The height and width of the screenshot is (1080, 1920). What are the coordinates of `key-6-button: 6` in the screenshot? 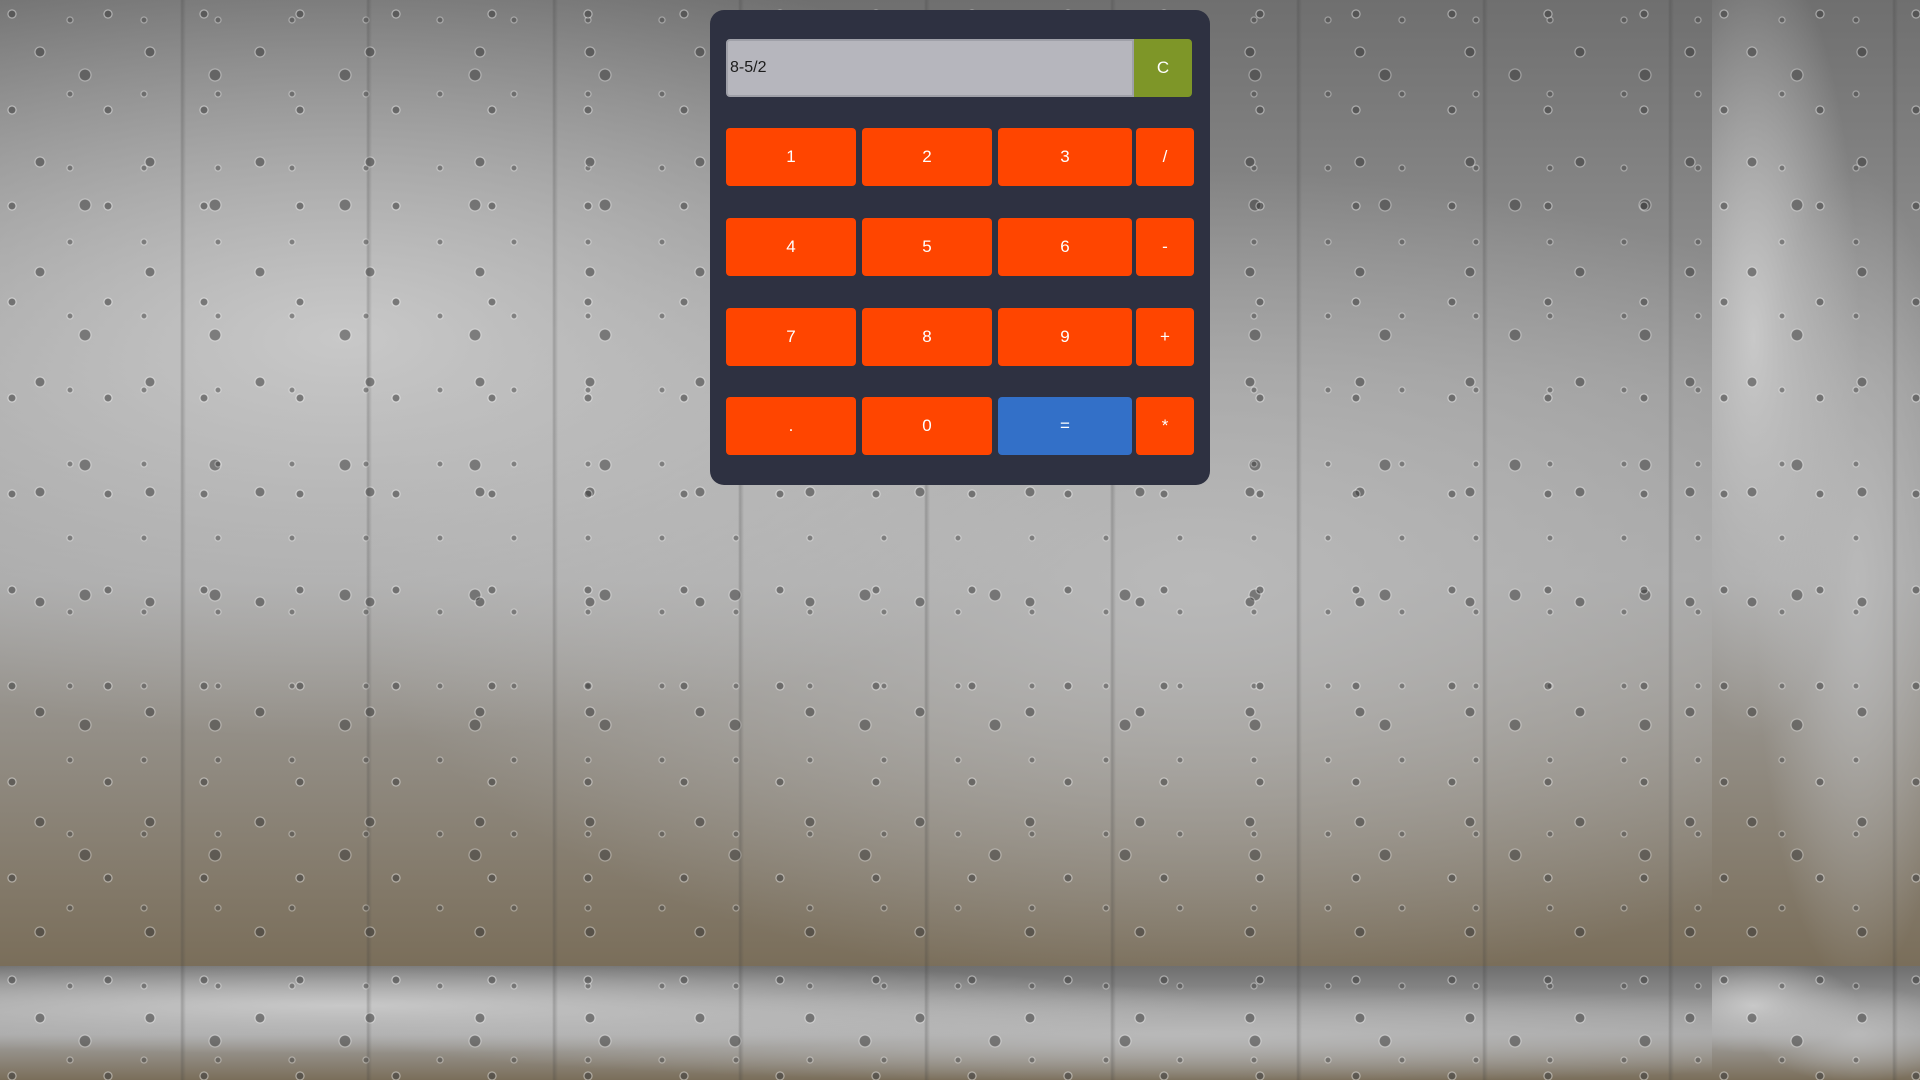 It's located at (1065, 247).